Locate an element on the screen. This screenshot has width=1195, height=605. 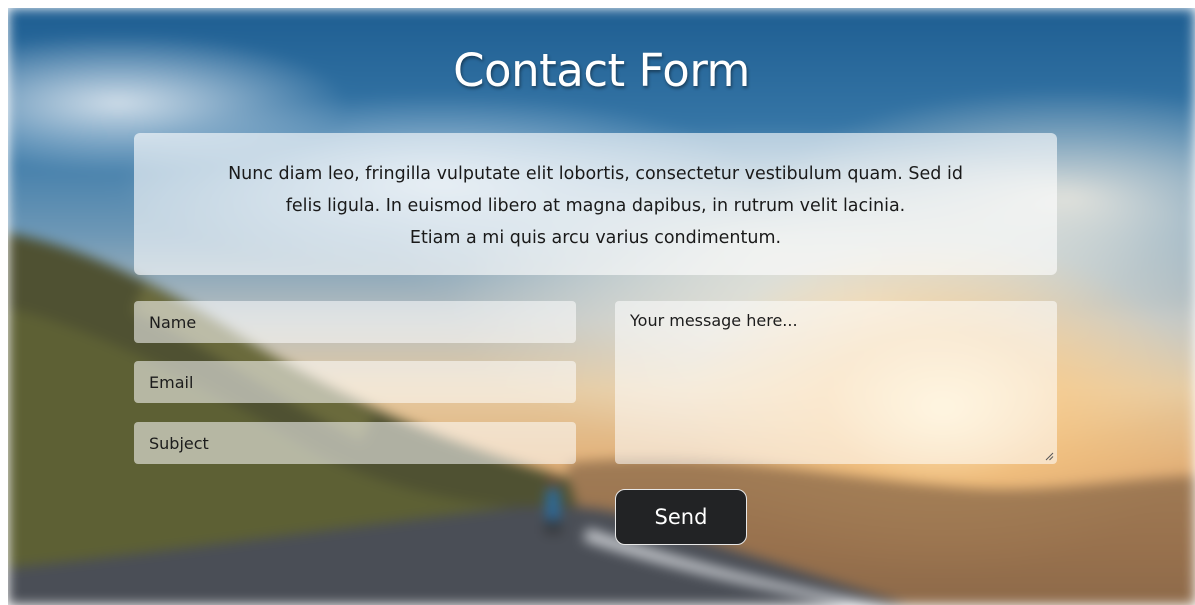
name-input is located at coordinates (355, 322).